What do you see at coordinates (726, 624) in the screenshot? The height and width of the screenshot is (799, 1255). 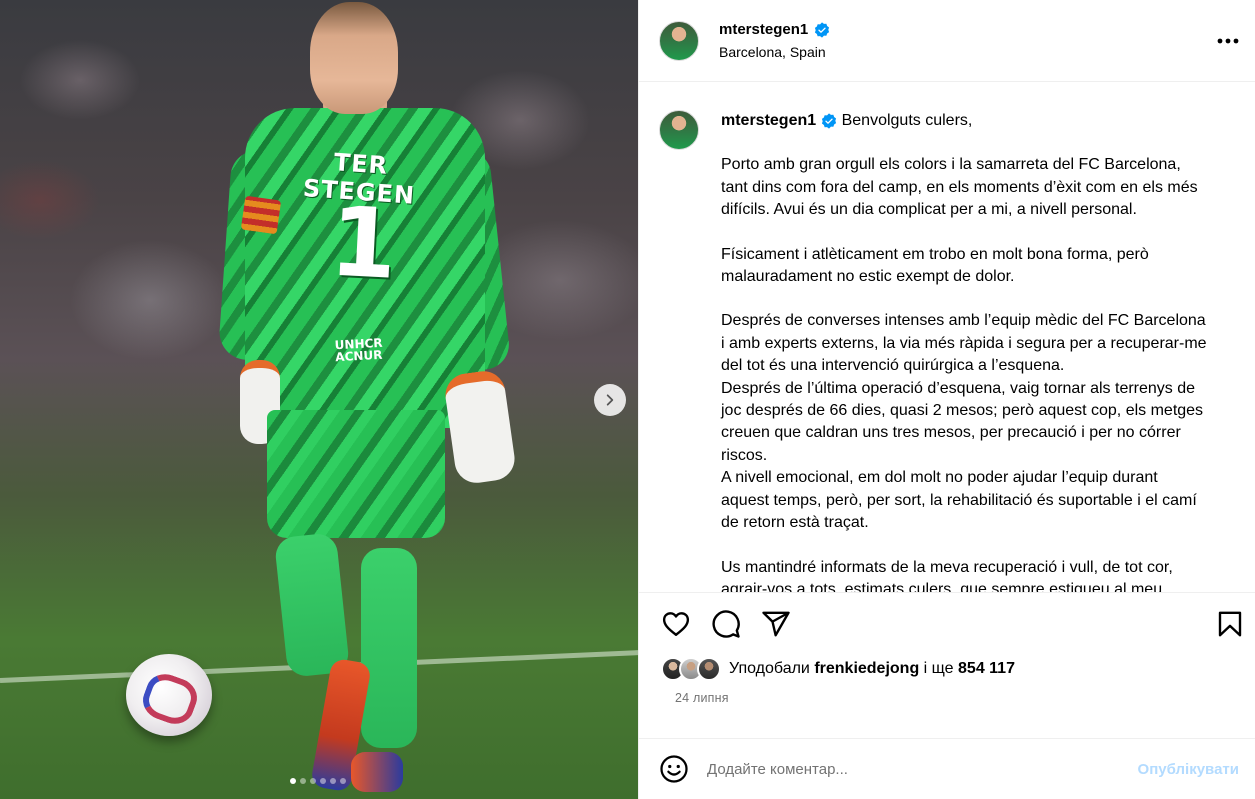 I see `comment-icon` at bounding box center [726, 624].